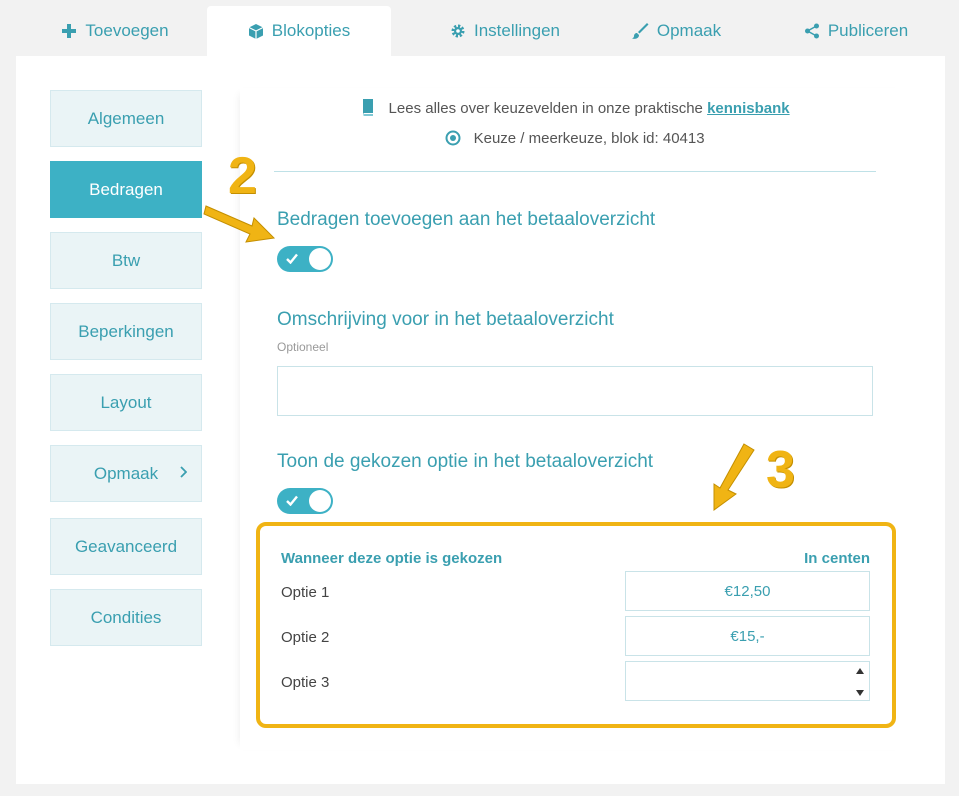 Image resolution: width=959 pixels, height=796 pixels. What do you see at coordinates (303, 347) in the screenshot?
I see `description-hint: Optioneel` at bounding box center [303, 347].